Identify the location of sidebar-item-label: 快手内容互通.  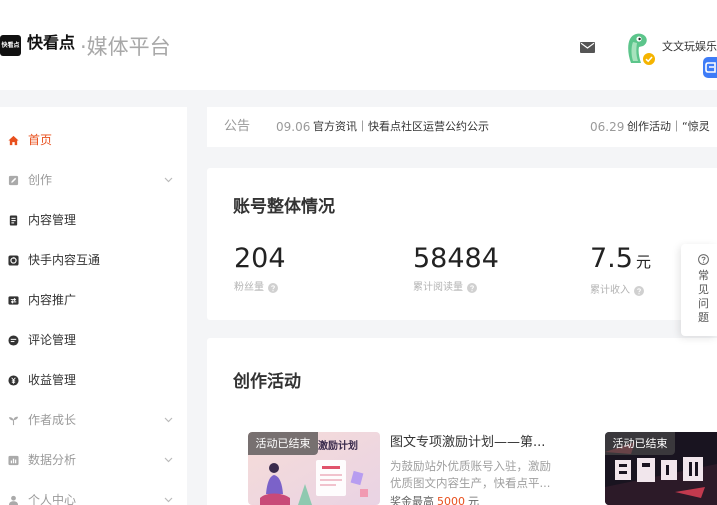
(64, 260).